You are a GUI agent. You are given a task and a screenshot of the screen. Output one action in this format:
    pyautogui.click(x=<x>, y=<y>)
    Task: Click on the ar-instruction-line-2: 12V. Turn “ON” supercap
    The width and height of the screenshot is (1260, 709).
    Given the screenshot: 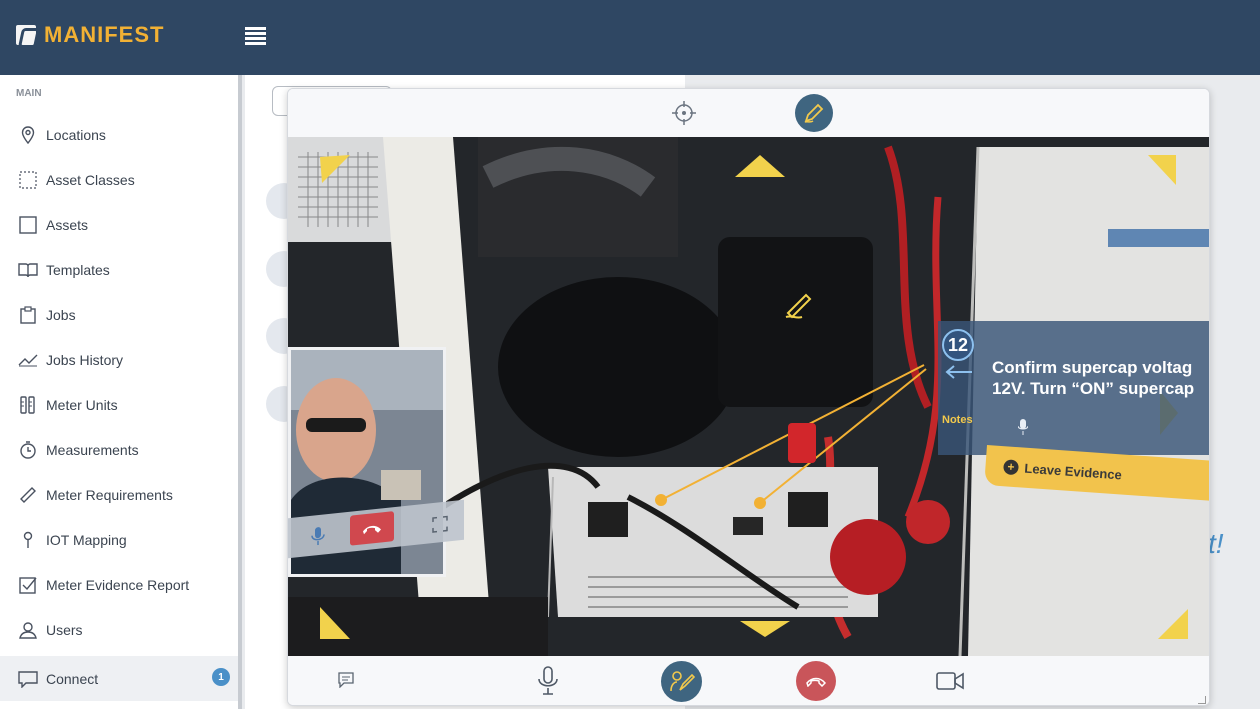 What is the action you would take?
    pyautogui.click(x=1093, y=388)
    